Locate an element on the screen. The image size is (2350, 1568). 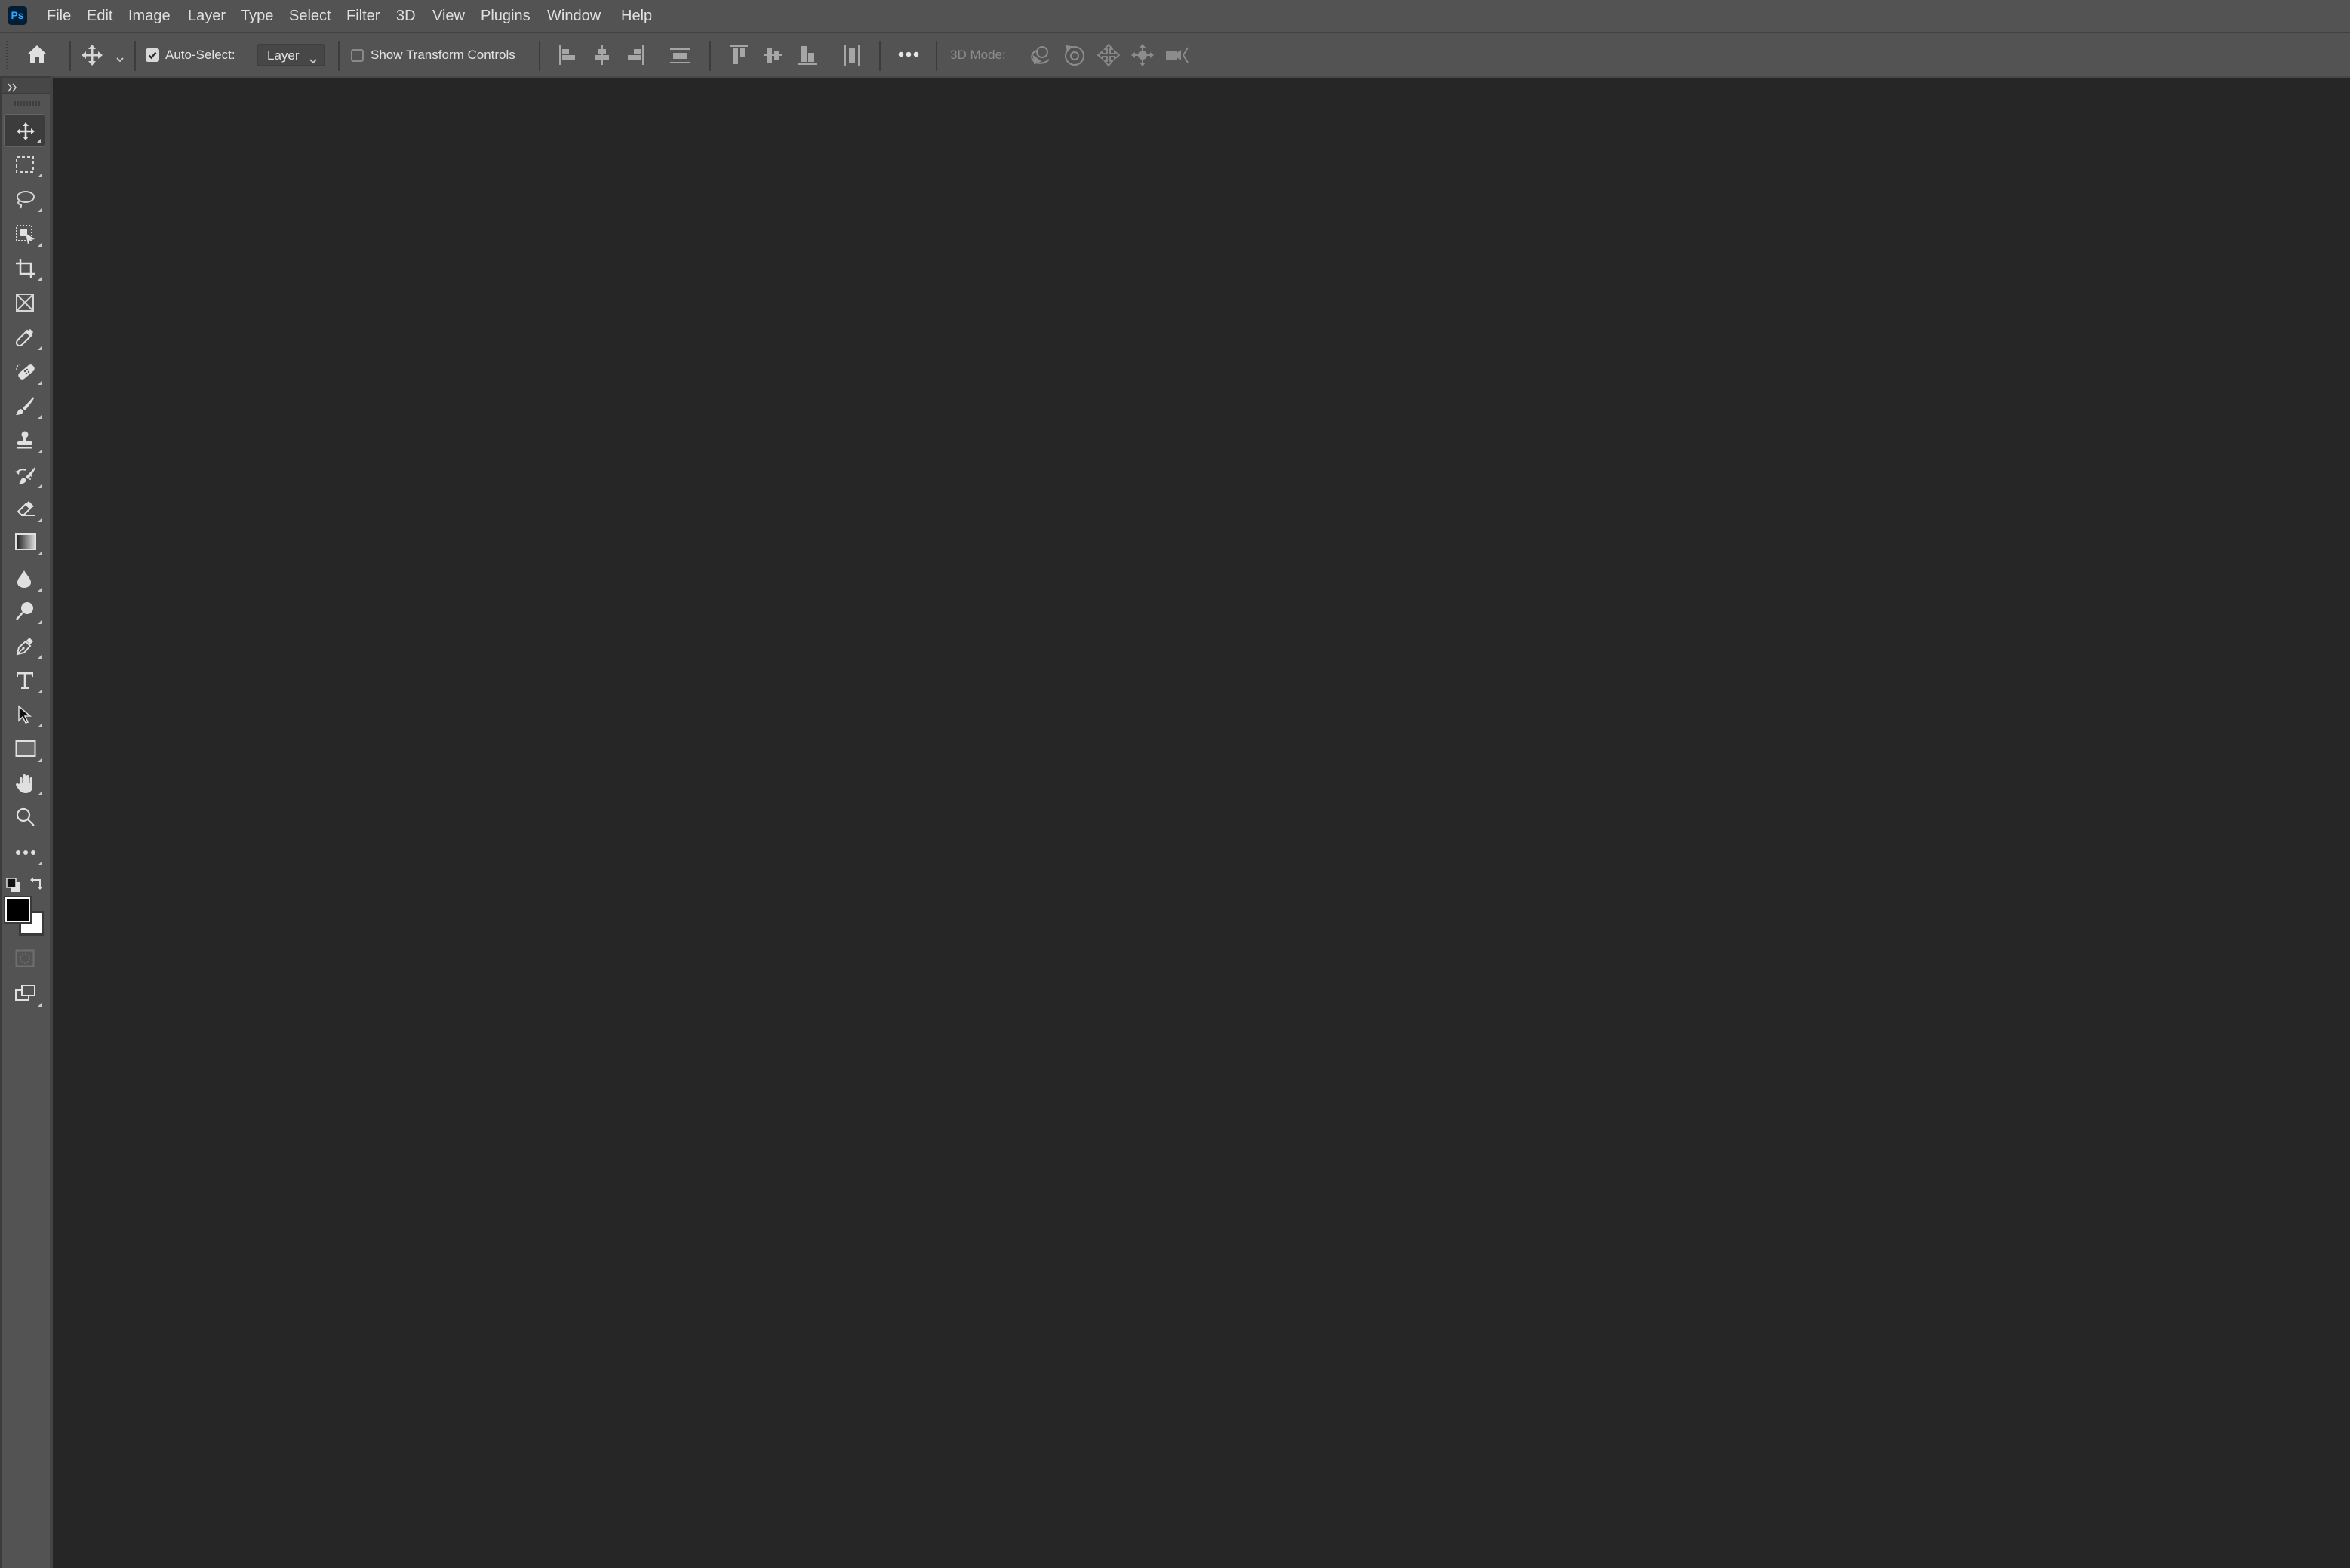
move-tool is located at coordinates (24, 130).